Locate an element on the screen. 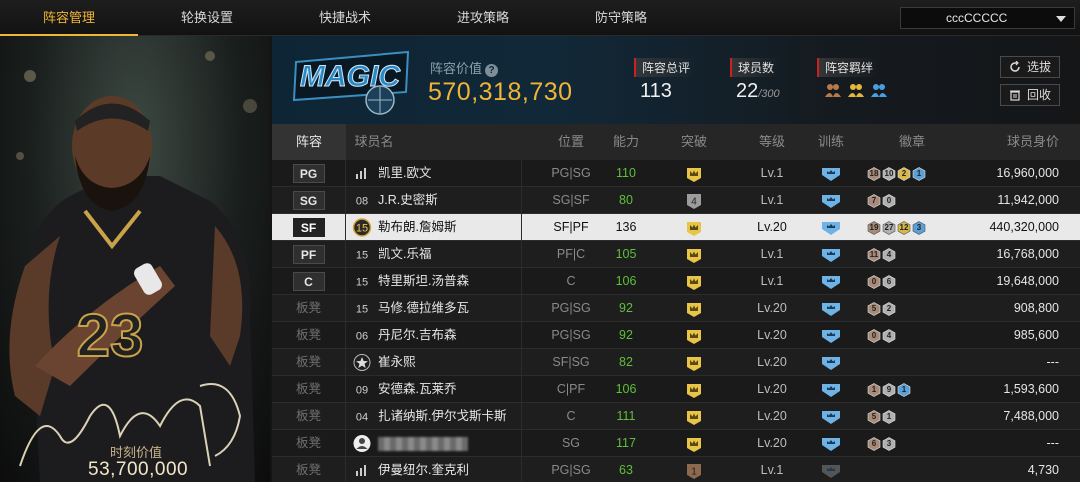 This screenshot has width=1080, height=482. badges-cell: 11 4 is located at coordinates (912, 254).